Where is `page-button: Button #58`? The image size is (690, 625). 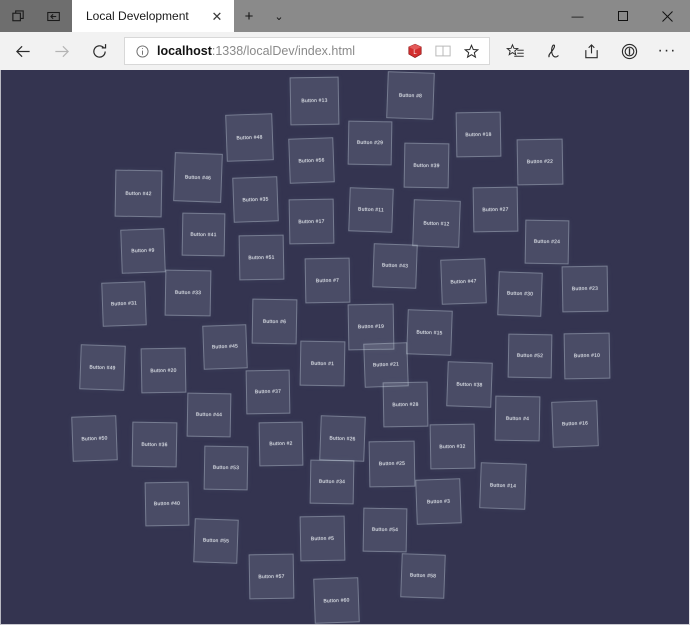 page-button: Button #58 is located at coordinates (423, 576).